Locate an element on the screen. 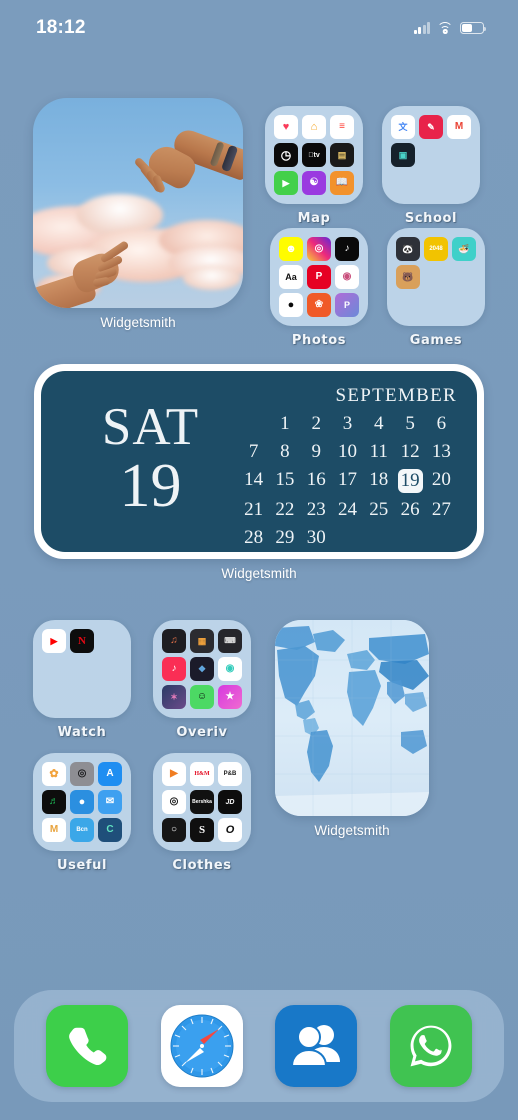  app-mail-icon: ✉ is located at coordinates (110, 802).